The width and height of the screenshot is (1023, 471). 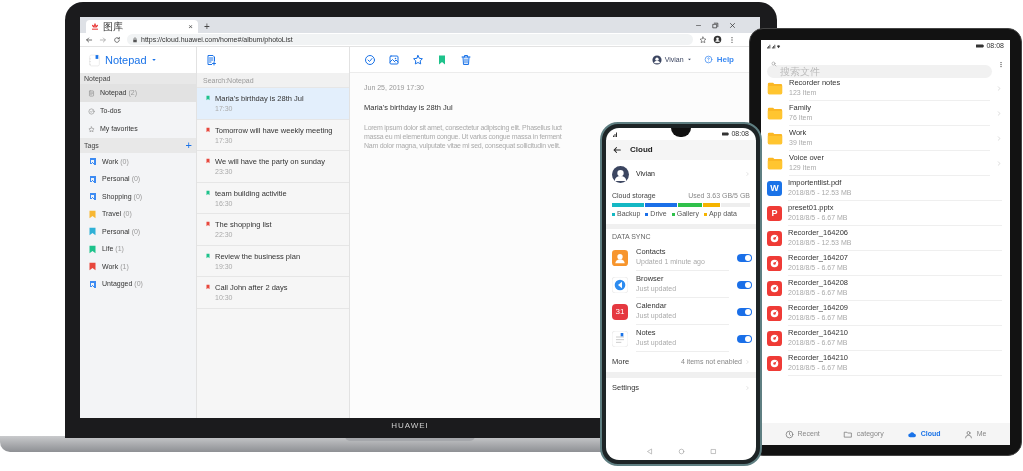 What do you see at coordinates (774, 188) in the screenshot?
I see `doc-file-icon: W` at bounding box center [774, 188].